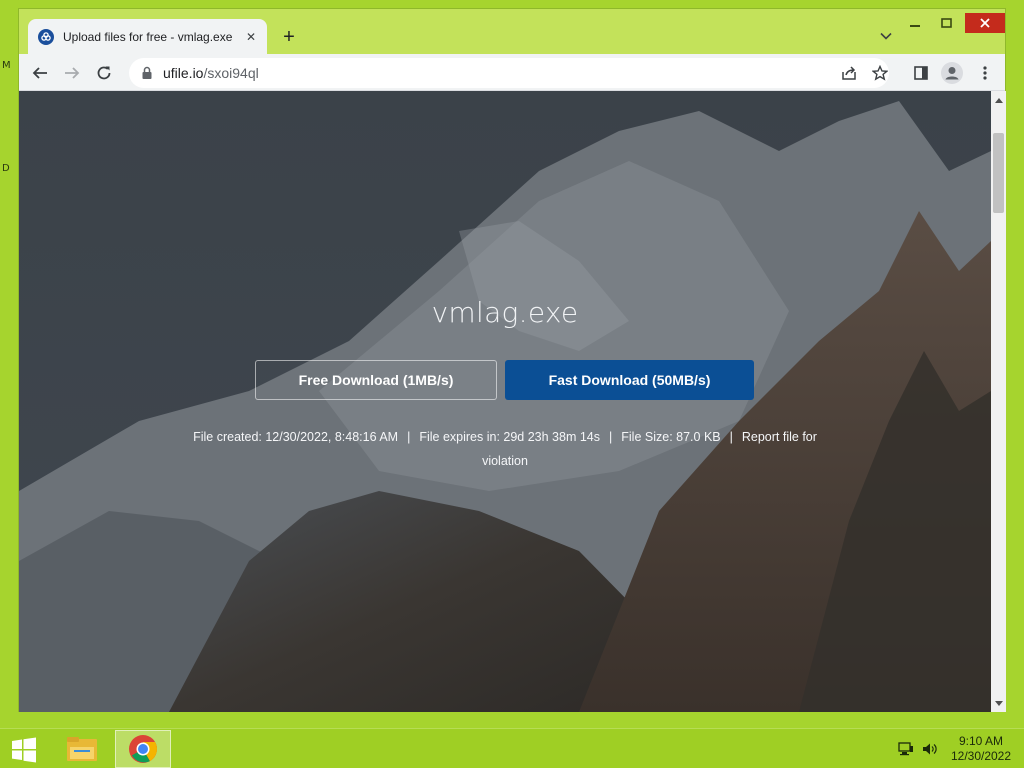  Describe the element at coordinates (183, 73) in the screenshot. I see `url-host: ufile.io` at that location.